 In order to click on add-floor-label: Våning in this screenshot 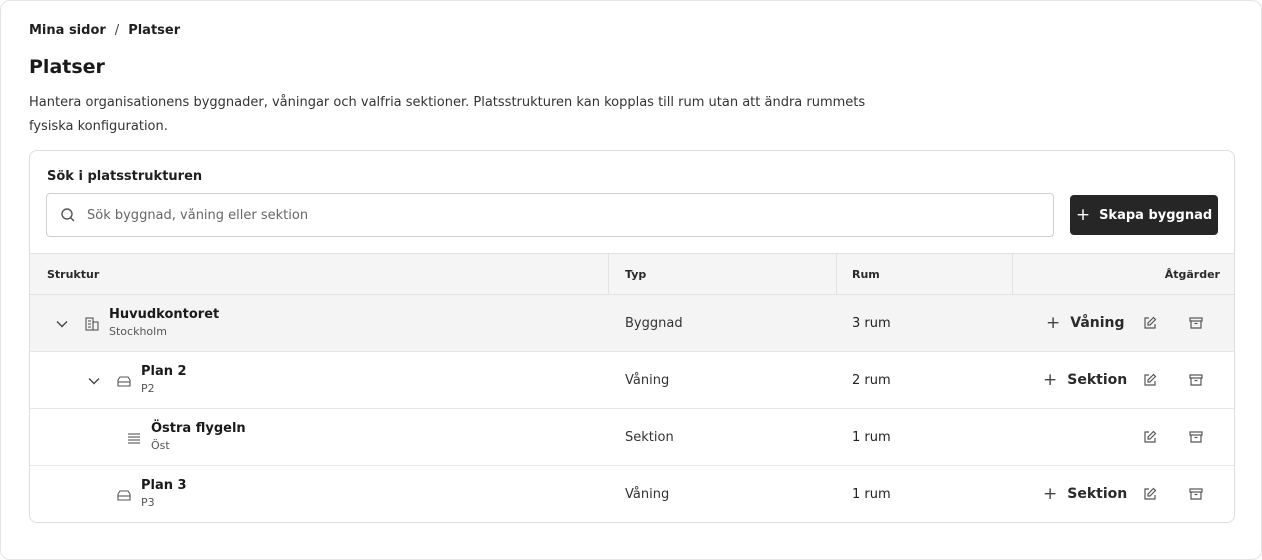, I will do `click(1097, 323)`.